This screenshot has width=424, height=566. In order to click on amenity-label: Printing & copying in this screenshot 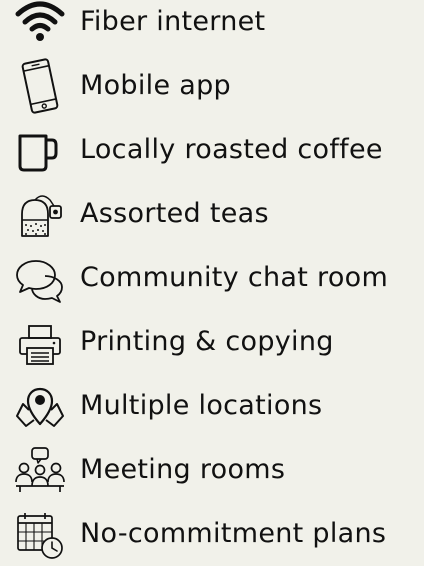, I will do `click(207, 341)`.